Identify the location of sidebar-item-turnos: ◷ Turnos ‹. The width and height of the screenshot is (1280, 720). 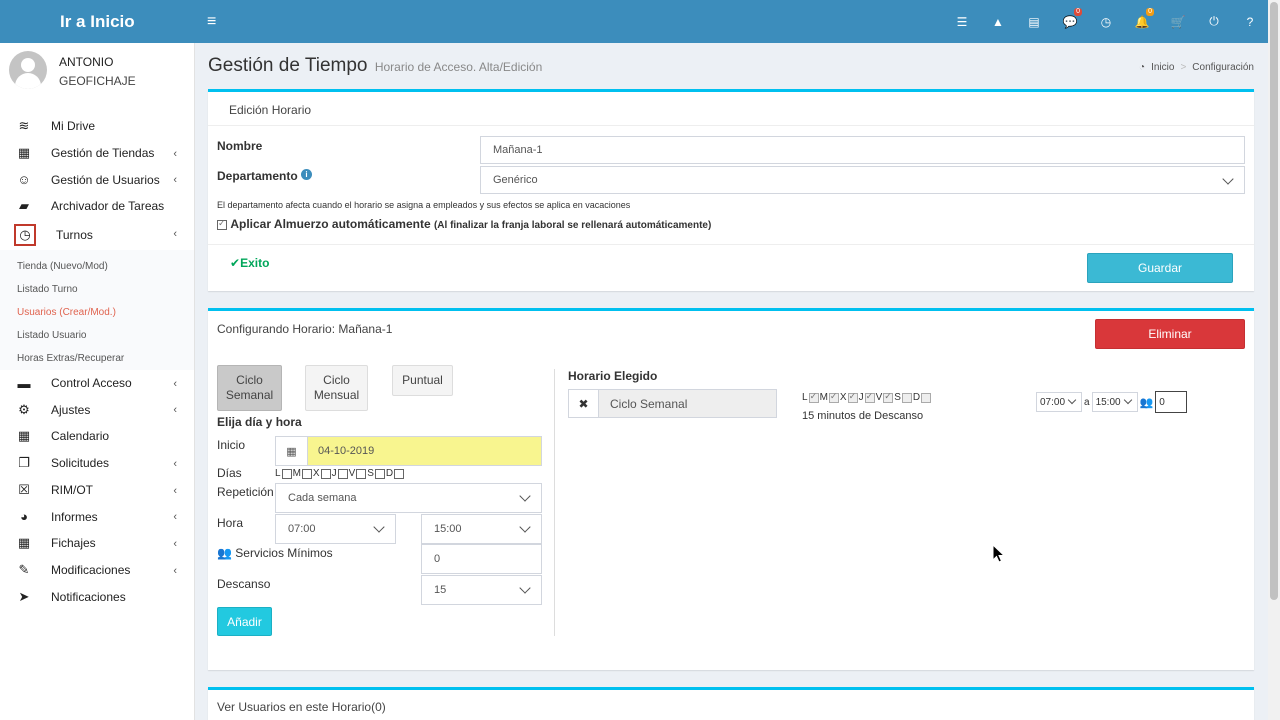
(97, 235).